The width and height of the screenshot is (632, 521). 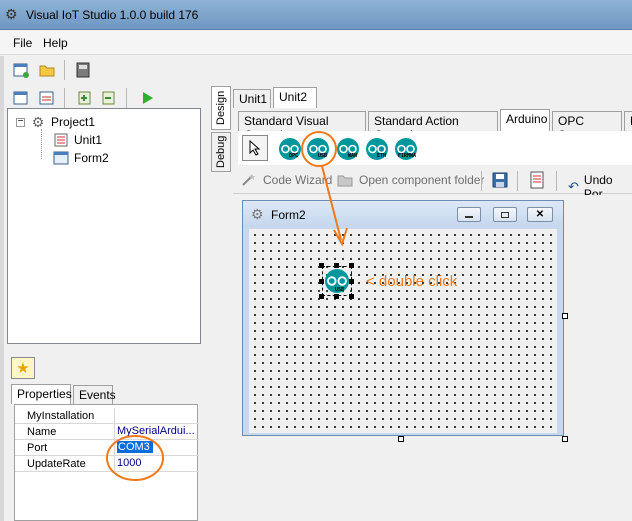 I want to click on close-button: ✕, so click(x=540, y=214).